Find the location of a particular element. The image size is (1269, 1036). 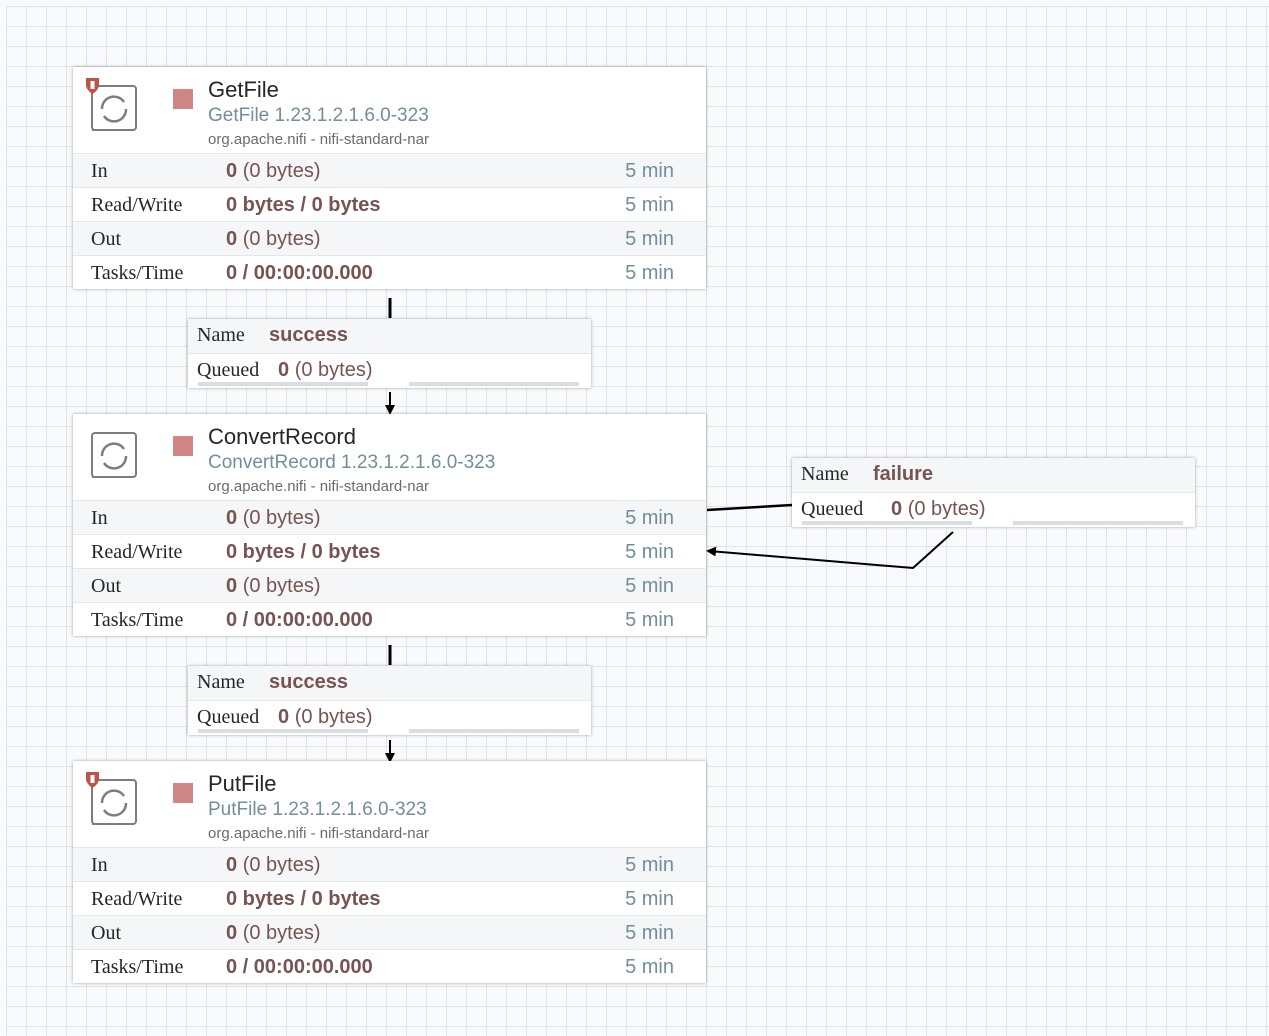

stat-row-tasks: Tasks/Time 0 / 00:00:00.000 5 min is located at coordinates (389, 619).